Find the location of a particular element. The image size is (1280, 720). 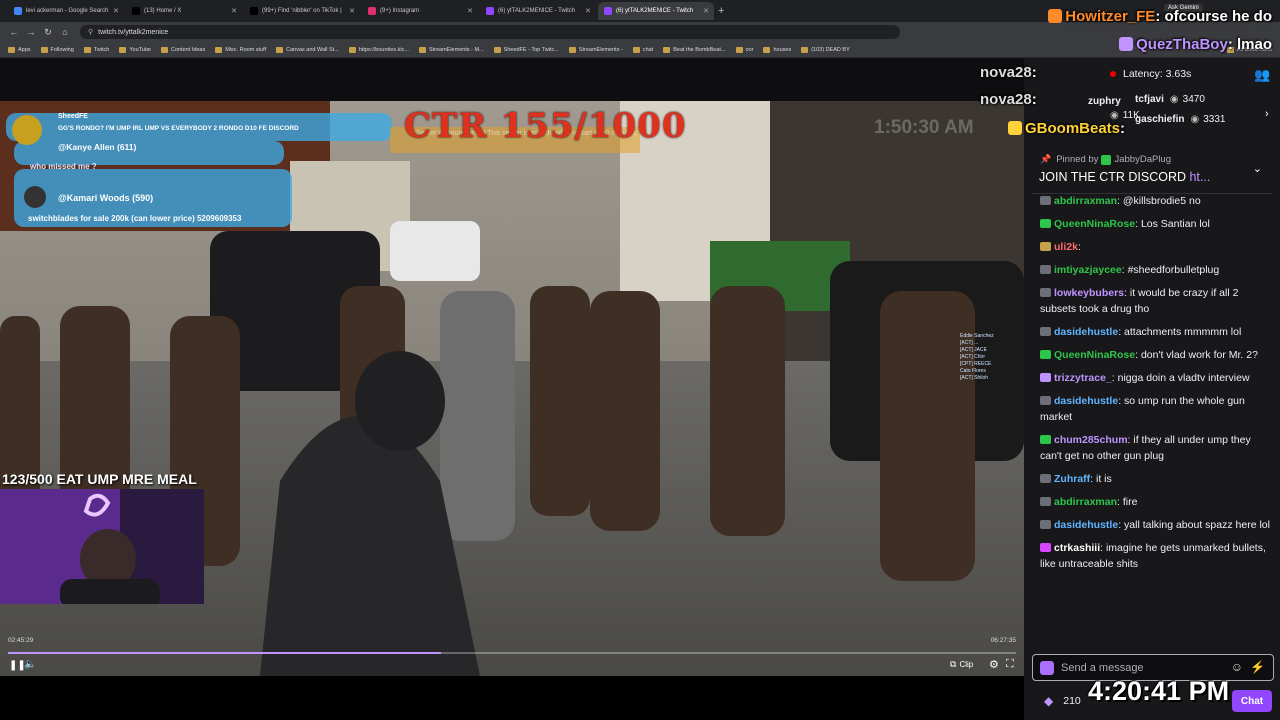

live-dot-icon is located at coordinates (1113, 74).